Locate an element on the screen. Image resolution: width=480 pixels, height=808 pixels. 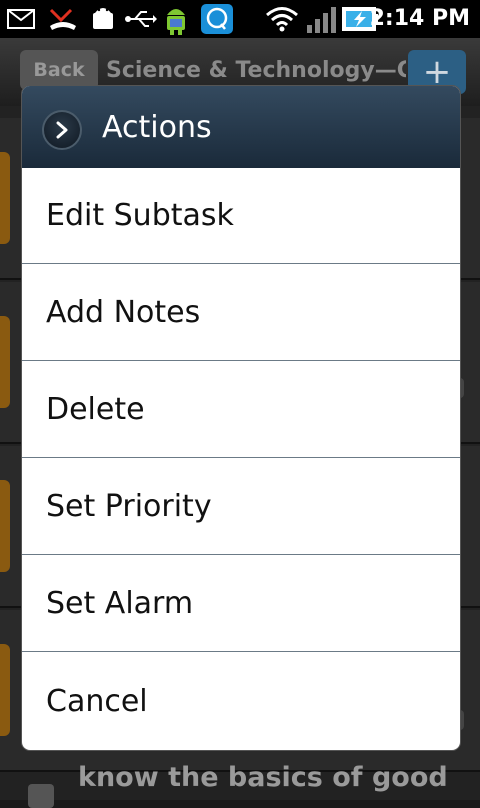
menu-item-cancel: Cancel is located at coordinates (241, 701).